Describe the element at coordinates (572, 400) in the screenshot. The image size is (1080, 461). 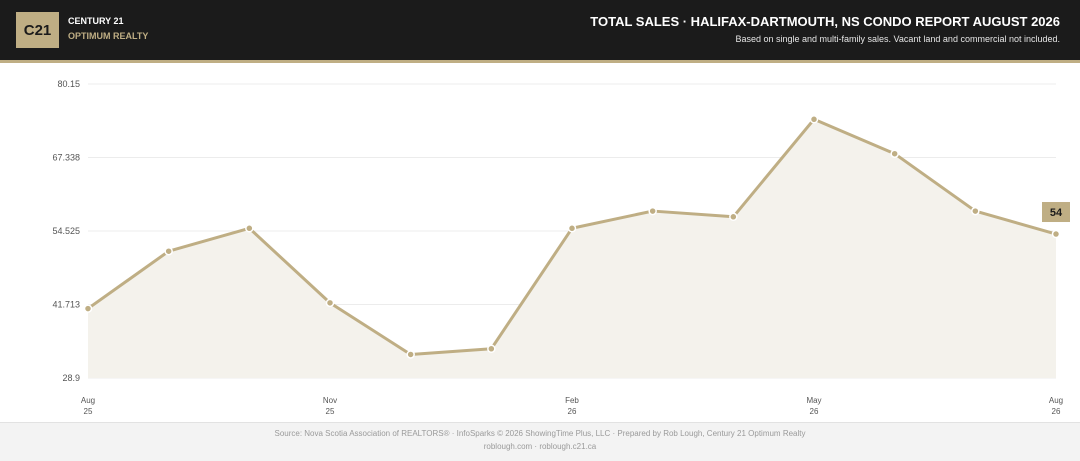
I see `x-tick-label: Feb` at that location.